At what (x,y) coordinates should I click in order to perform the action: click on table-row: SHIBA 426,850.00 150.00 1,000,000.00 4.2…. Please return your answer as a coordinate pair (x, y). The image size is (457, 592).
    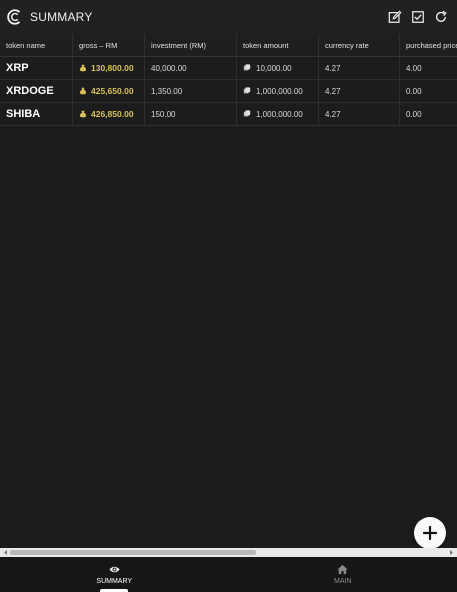
    Looking at the image, I should click on (228, 114).